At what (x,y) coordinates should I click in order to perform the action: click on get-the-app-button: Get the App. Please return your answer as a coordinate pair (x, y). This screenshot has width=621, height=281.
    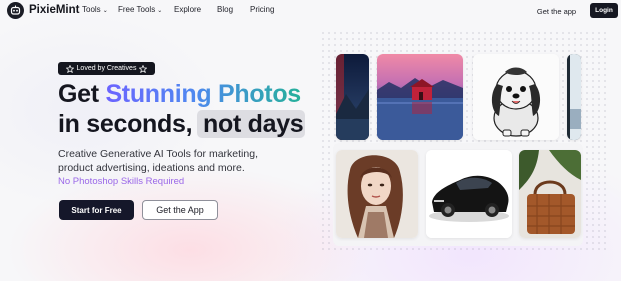
    Looking at the image, I should click on (180, 210).